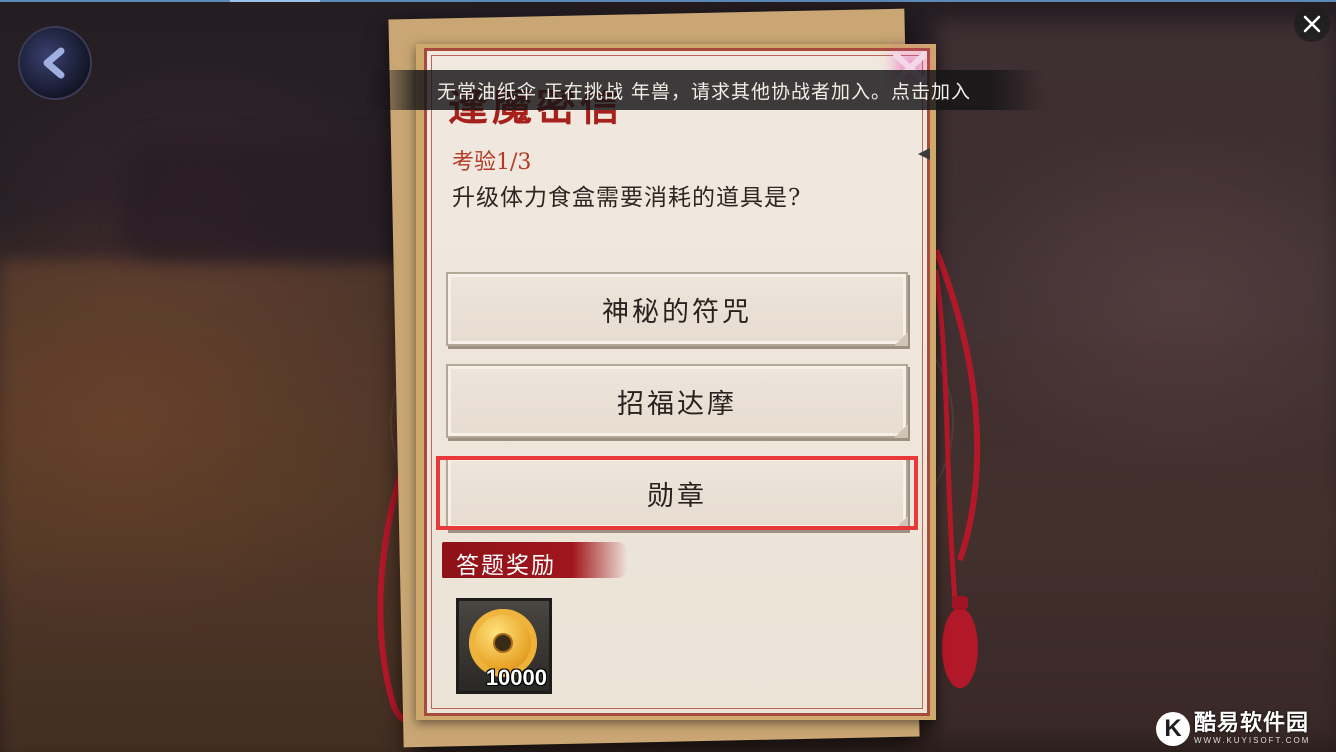 The image size is (1336, 752). Describe the element at coordinates (668, 1) in the screenshot. I see `window-top-border` at that location.